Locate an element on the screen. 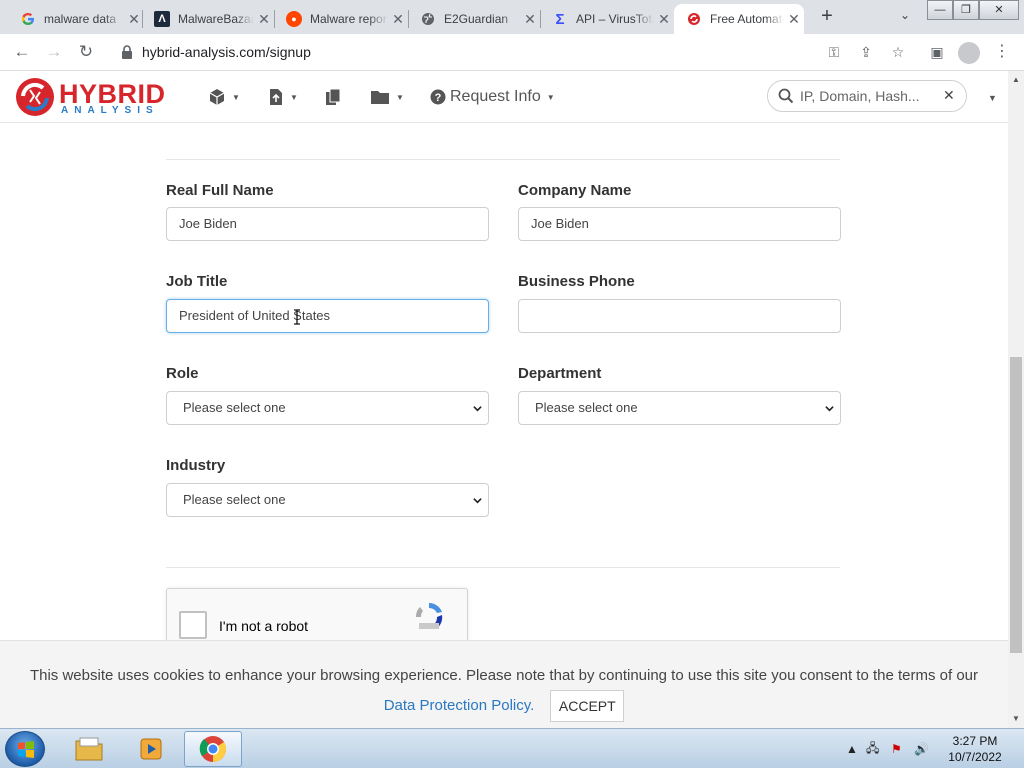 This screenshot has height=768, width=1024. company-name-field: Joe Biden is located at coordinates (679, 224).